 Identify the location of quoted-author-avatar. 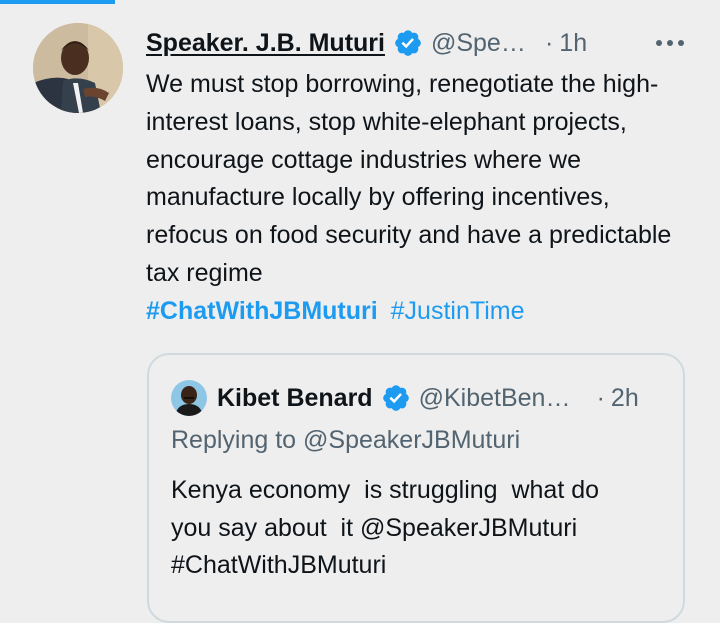
(189, 398).